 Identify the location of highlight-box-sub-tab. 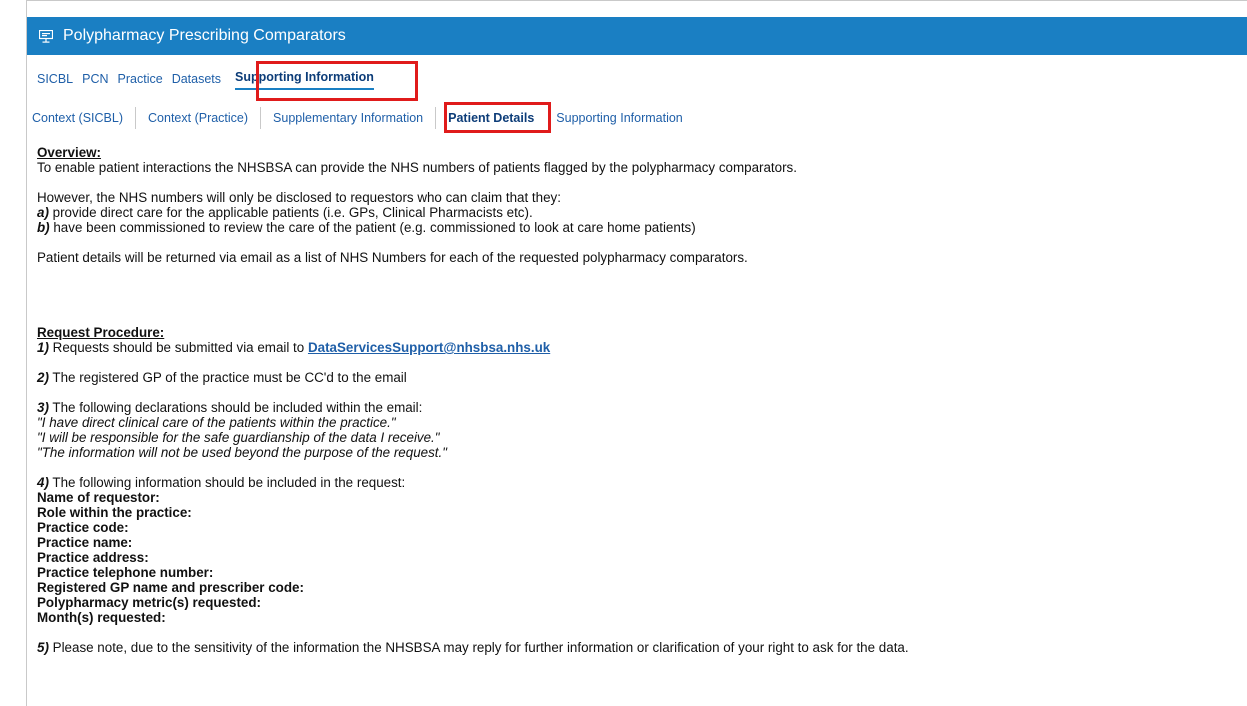
(497, 117).